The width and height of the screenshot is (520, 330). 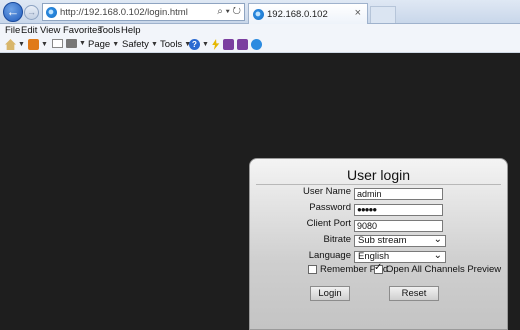 I want to click on mail-icon, so click(x=57, y=43).